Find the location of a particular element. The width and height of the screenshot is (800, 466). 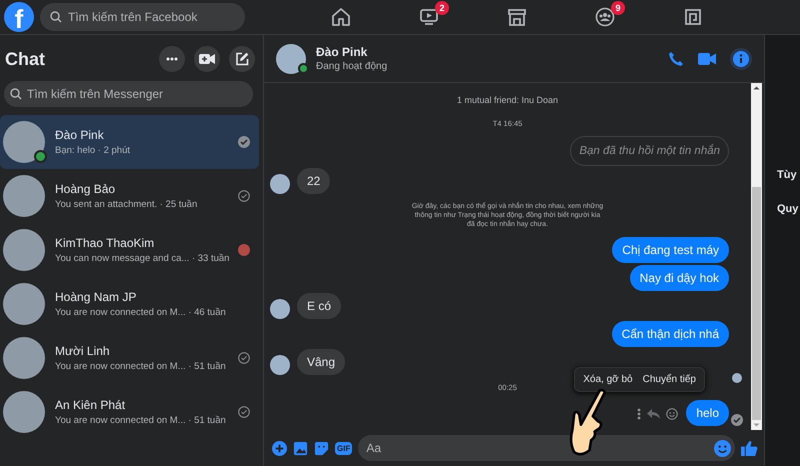

incoming-message: Vâng is located at coordinates (321, 361).